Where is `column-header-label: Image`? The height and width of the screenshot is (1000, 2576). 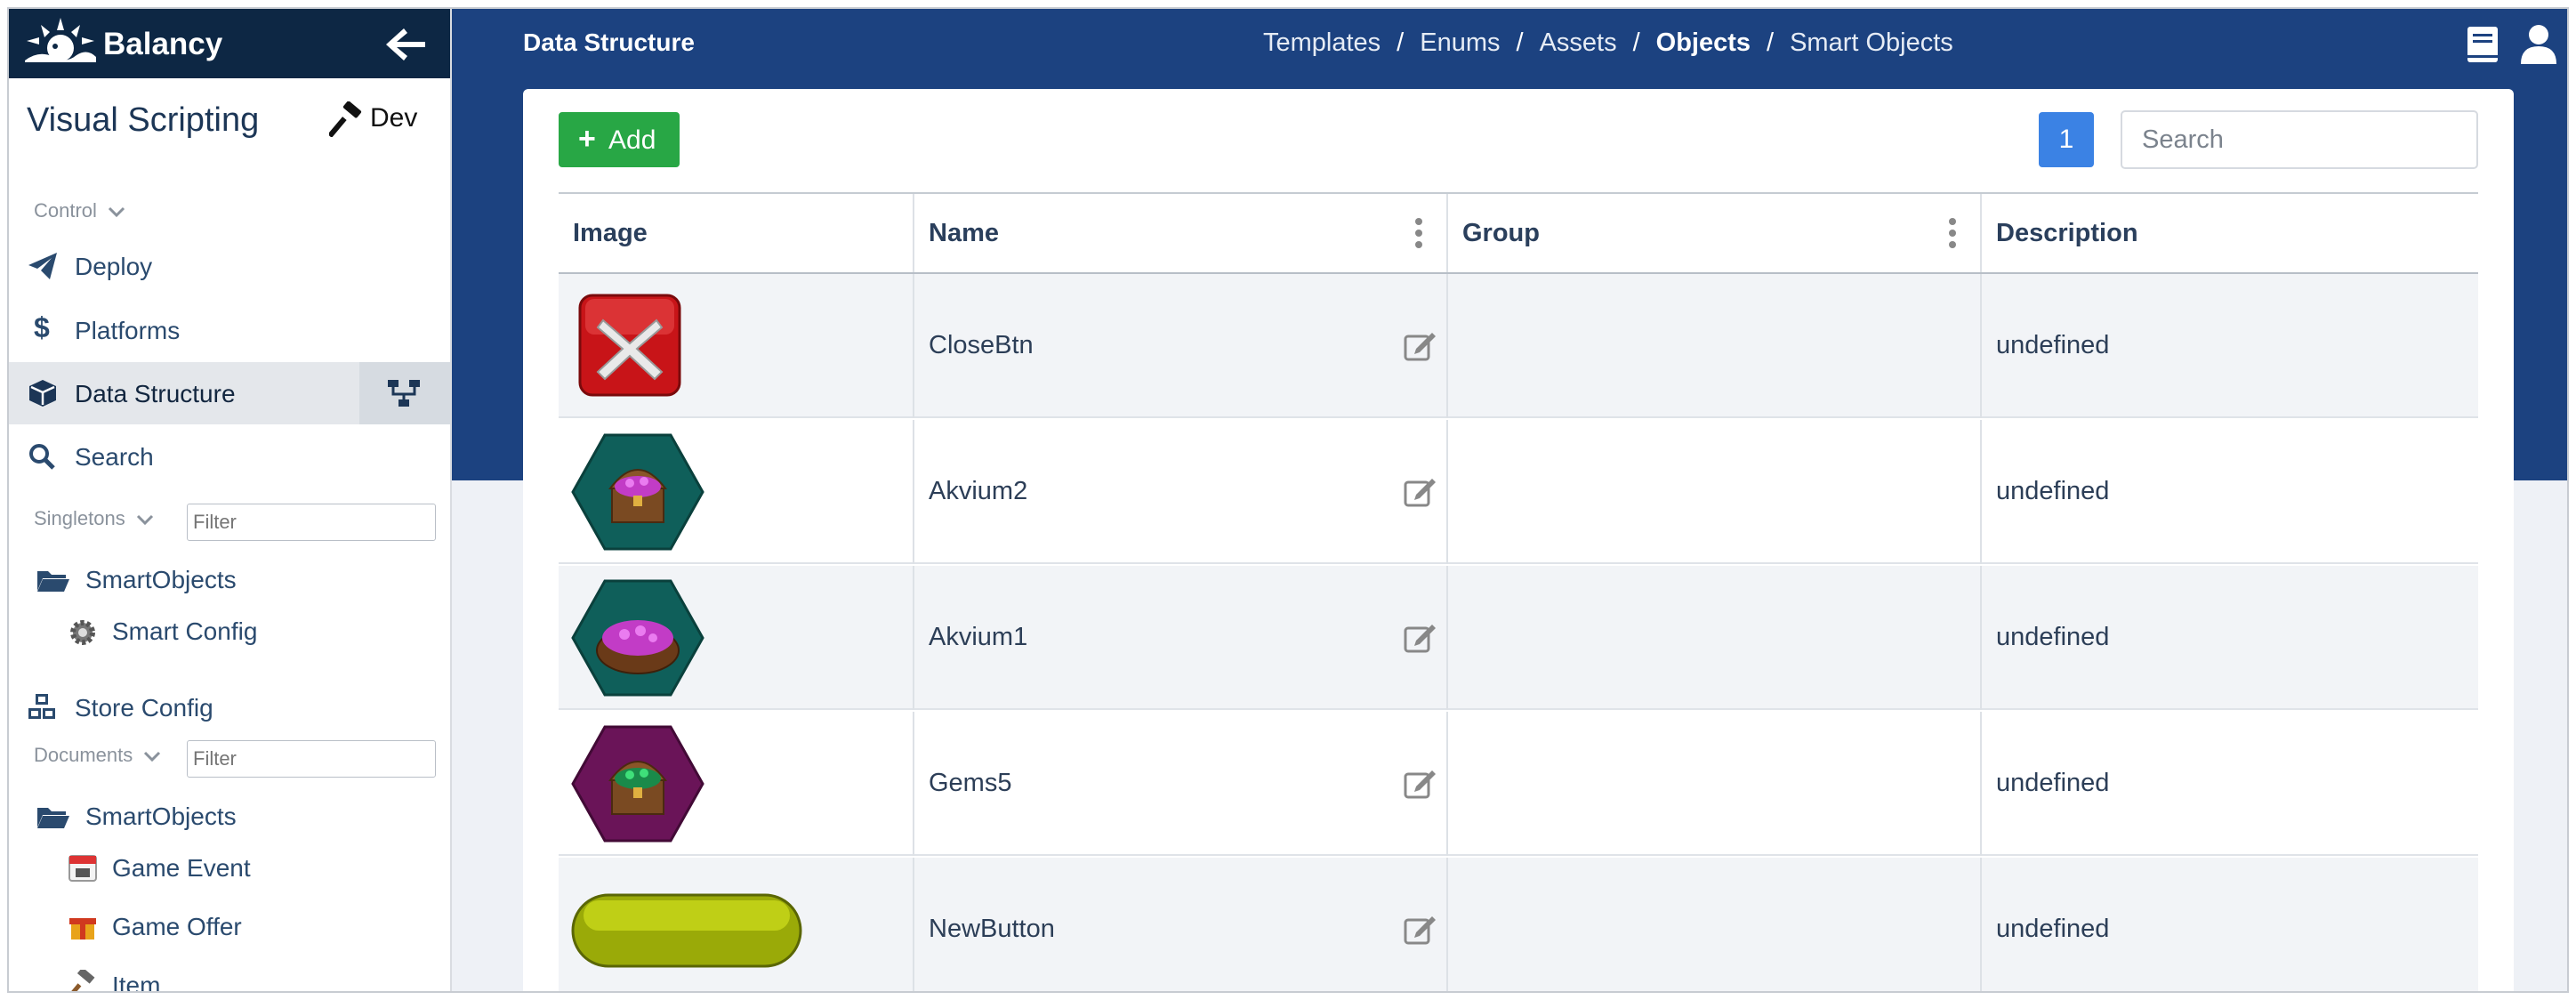
column-header-label: Image is located at coordinates (610, 233).